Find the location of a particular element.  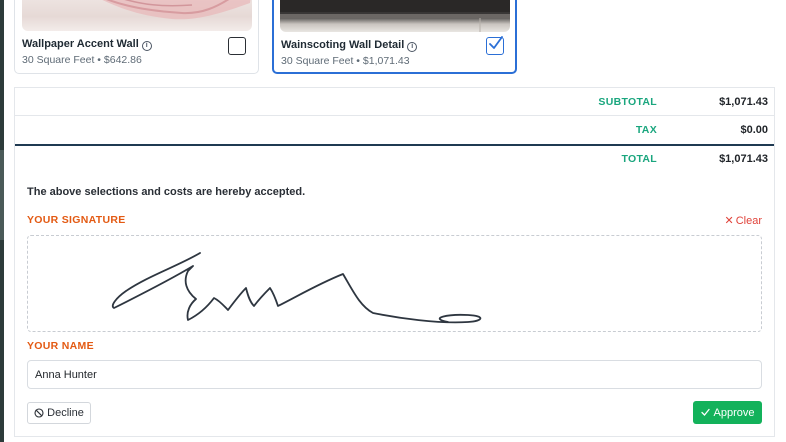

left-rail is located at coordinates (2, 221).